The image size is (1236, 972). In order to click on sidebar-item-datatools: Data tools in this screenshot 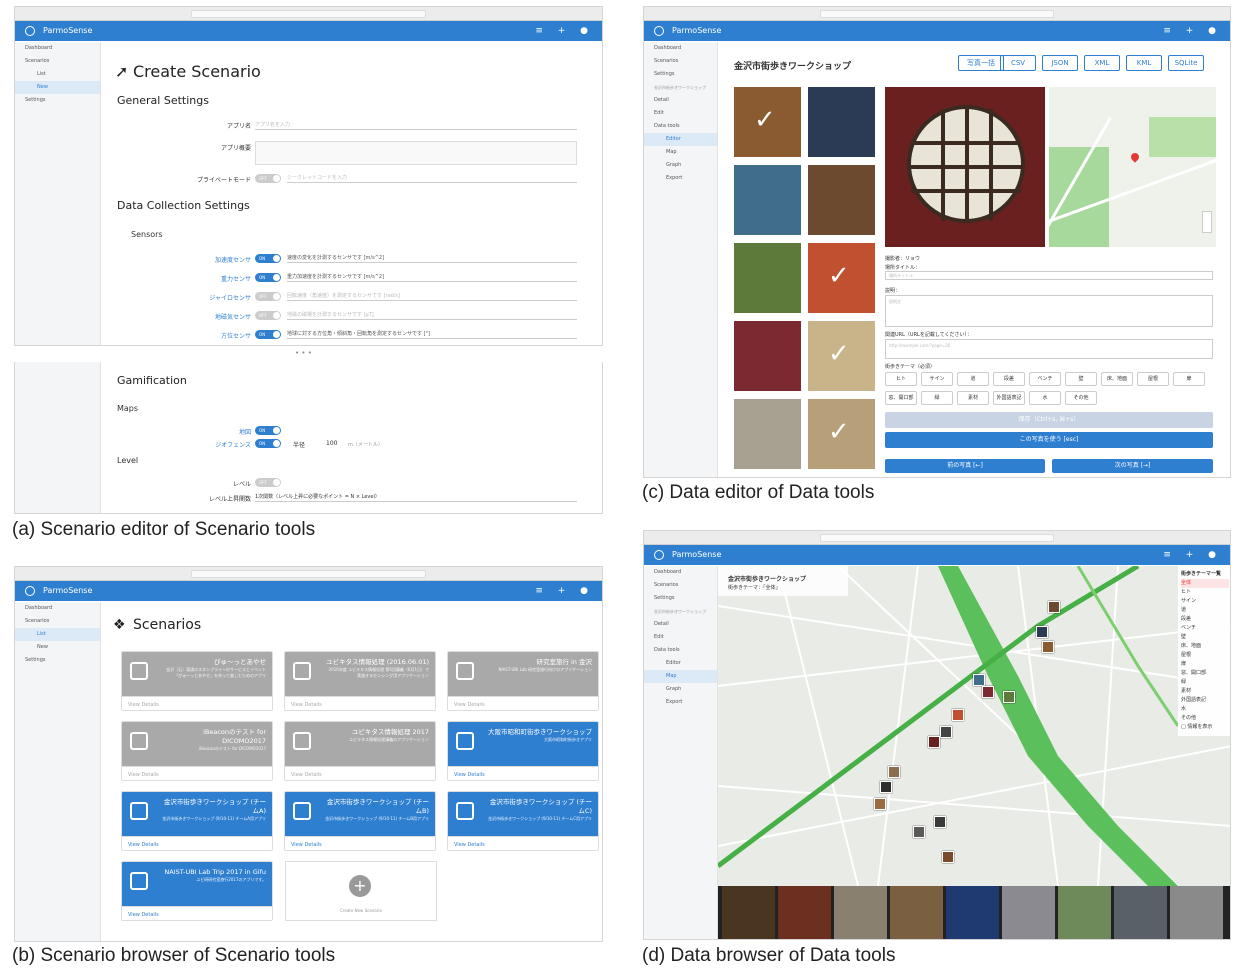, I will do `click(680, 126)`.